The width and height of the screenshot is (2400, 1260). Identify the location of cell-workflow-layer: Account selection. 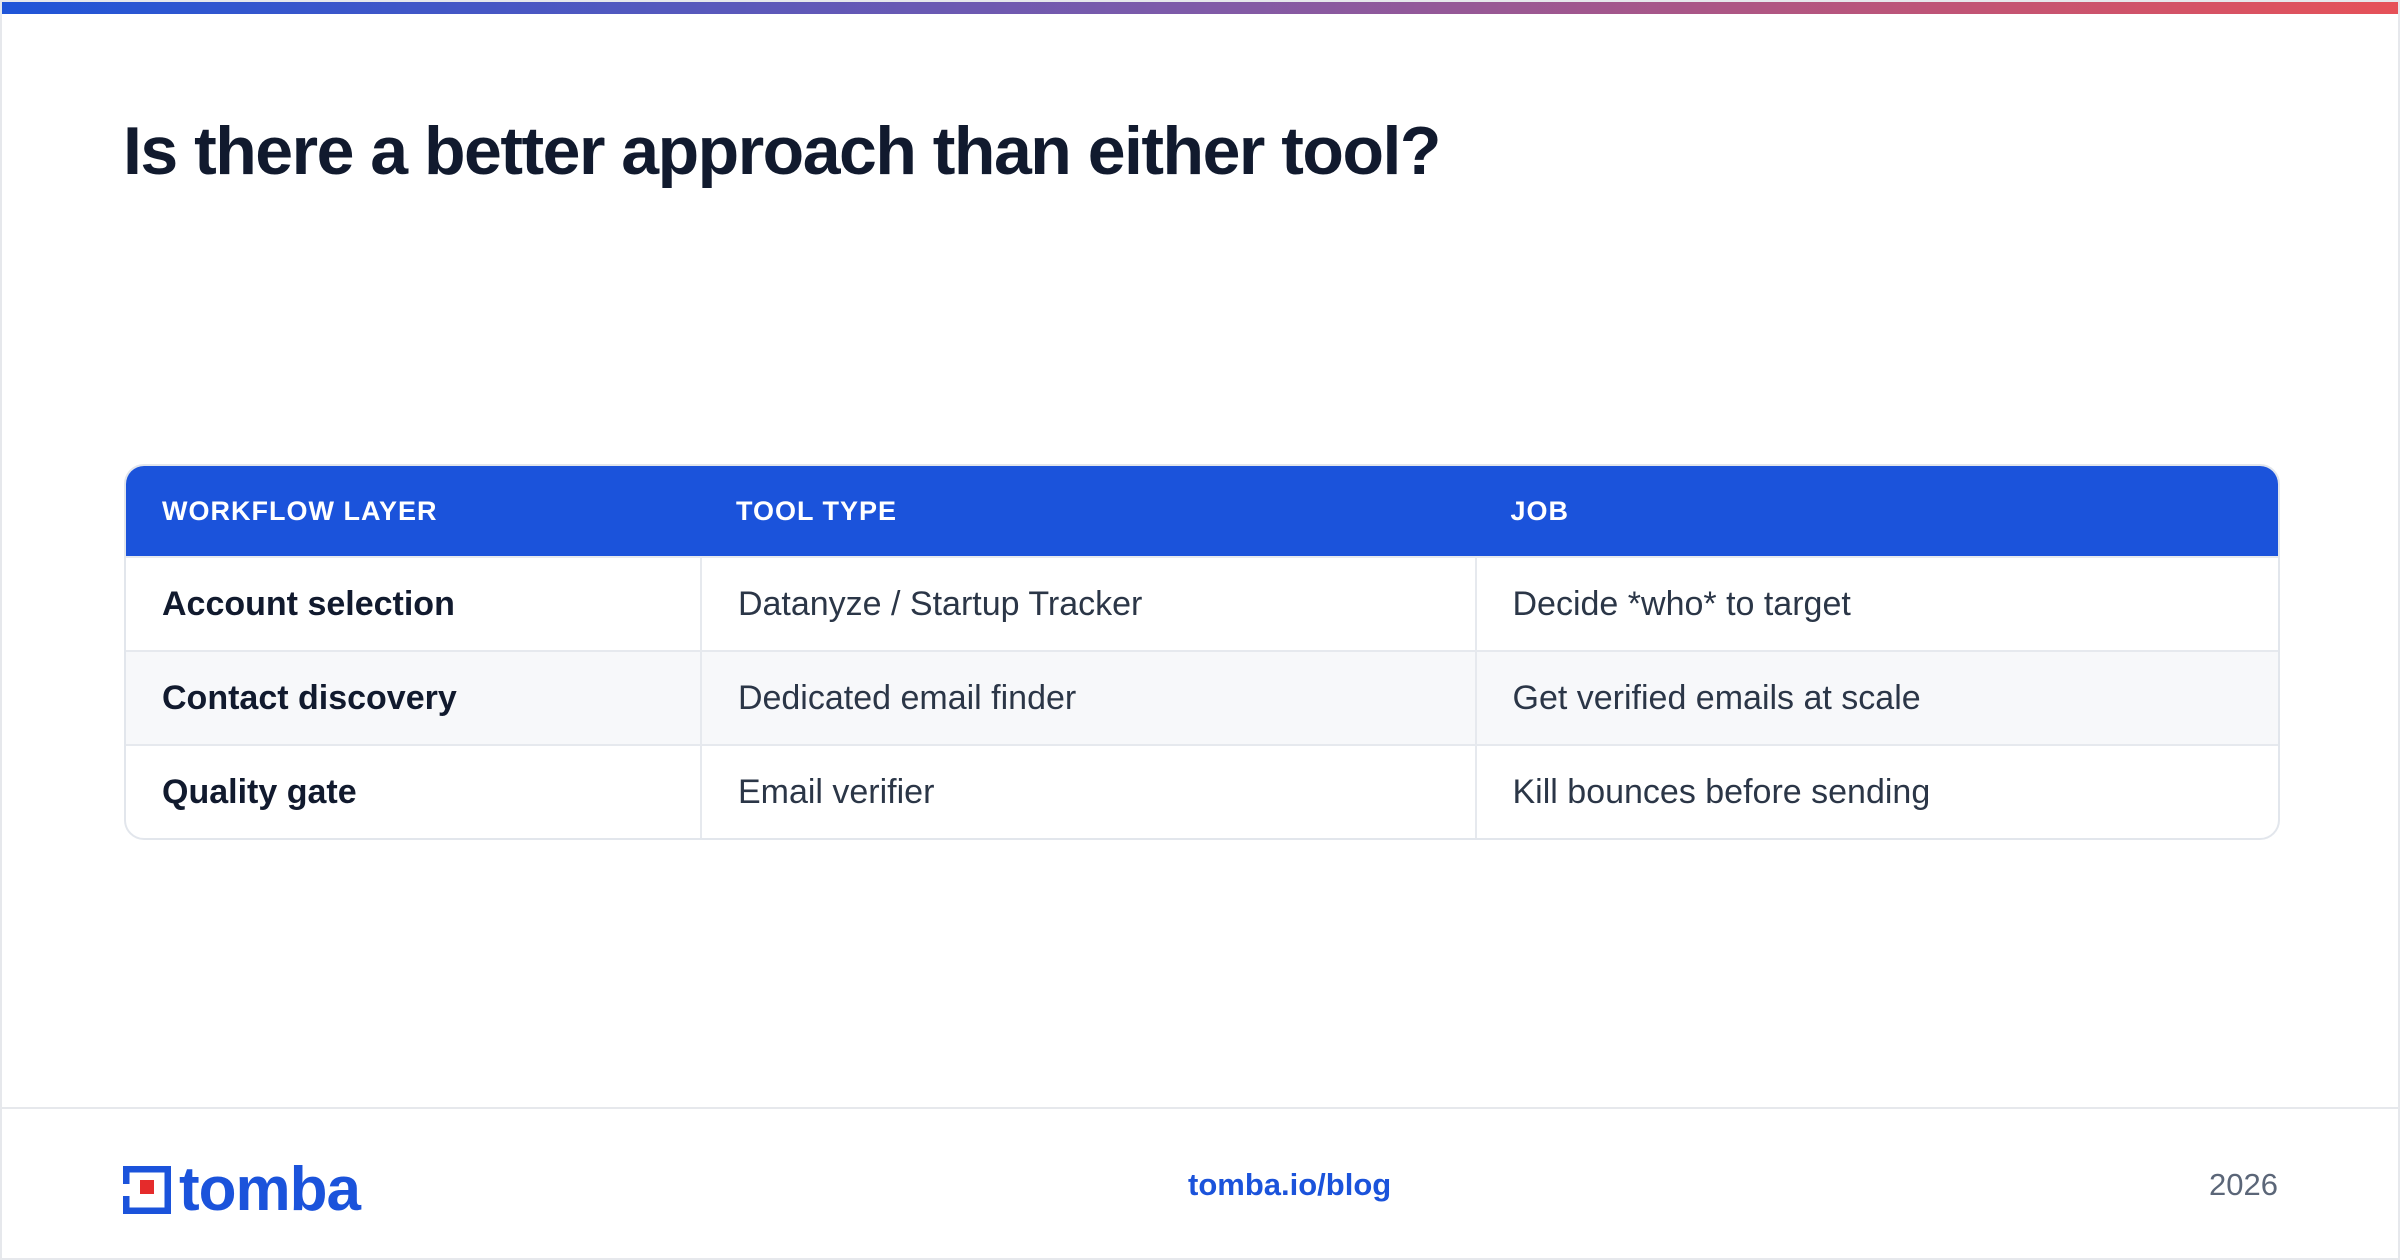
(308, 603).